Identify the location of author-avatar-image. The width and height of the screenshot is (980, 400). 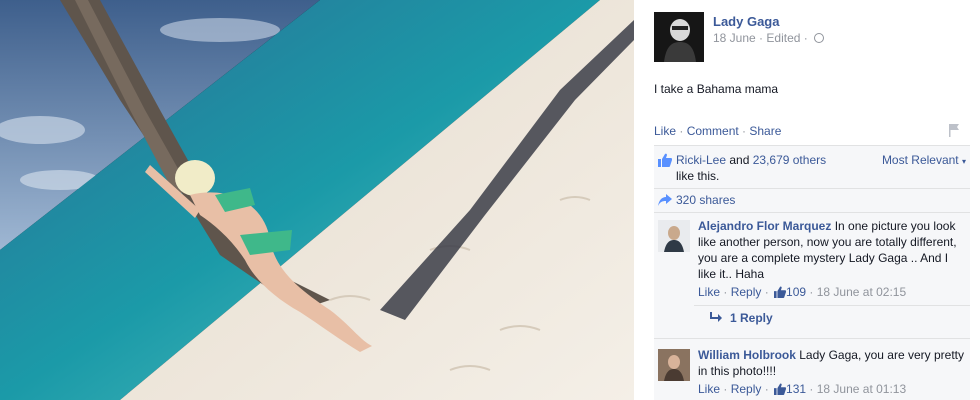
(679, 37).